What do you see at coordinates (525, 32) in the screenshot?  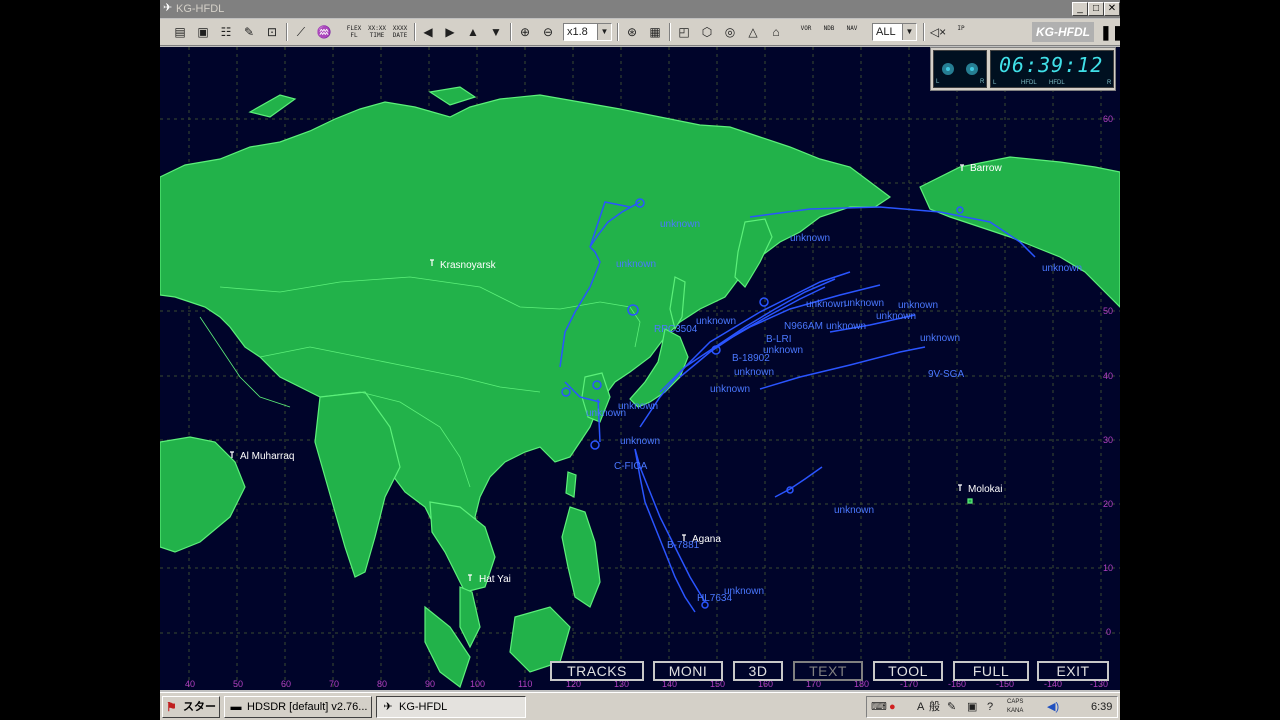 I see `zoom-in-icon: ⊕` at bounding box center [525, 32].